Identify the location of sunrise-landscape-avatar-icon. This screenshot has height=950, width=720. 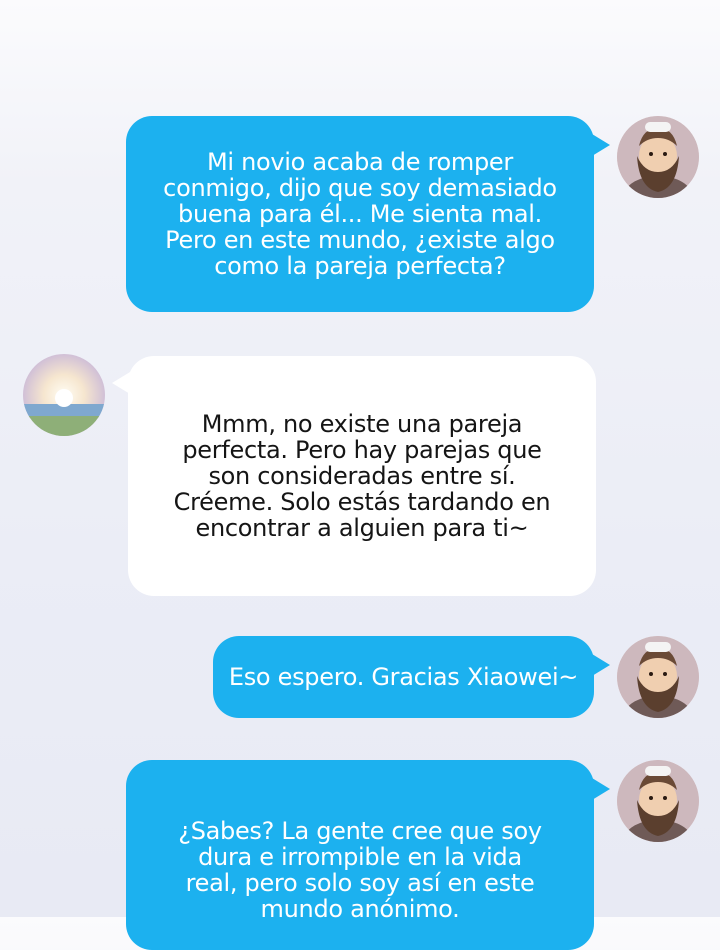
(64, 395).